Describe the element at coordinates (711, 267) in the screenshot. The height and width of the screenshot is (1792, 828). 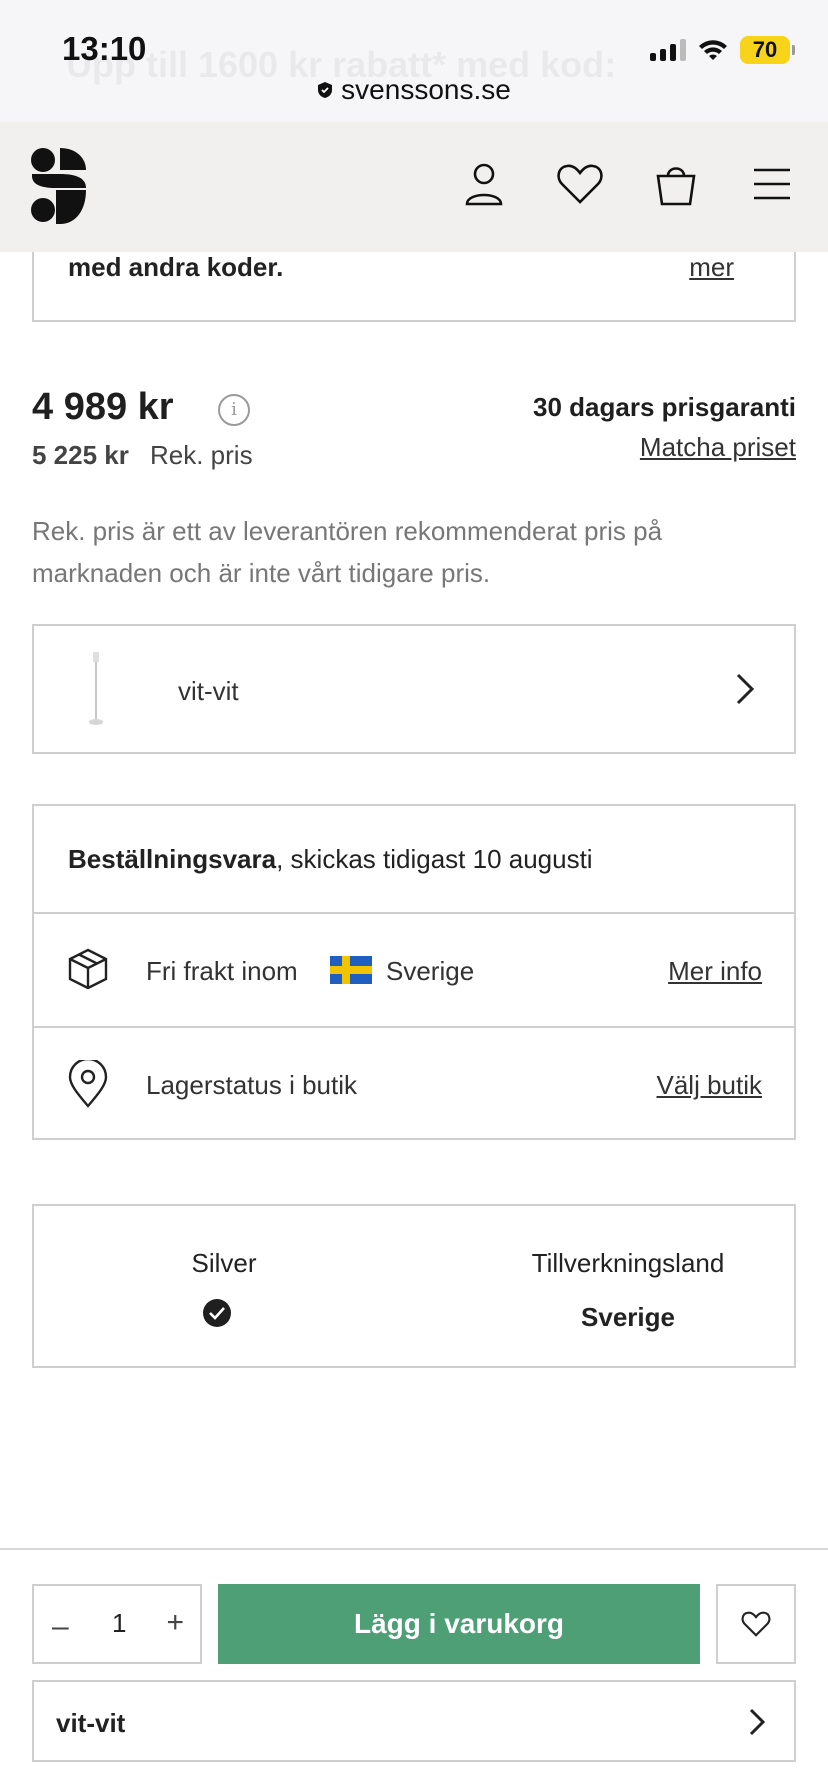
I see `promo-more-link: mer` at that location.